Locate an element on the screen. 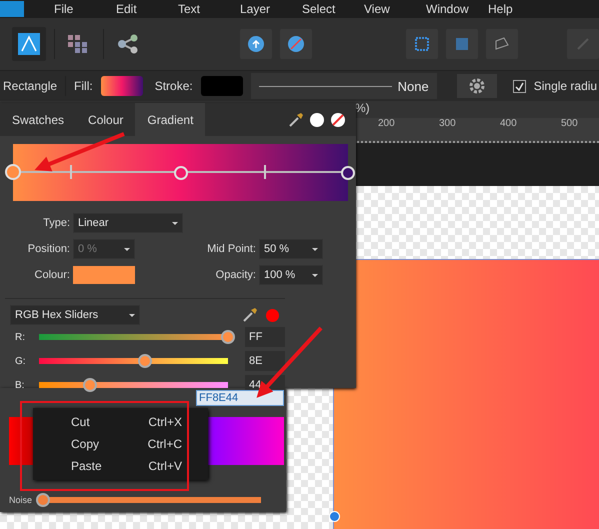 This screenshot has width=599, height=529. menu-item: Layer is located at coordinates (266, 9).